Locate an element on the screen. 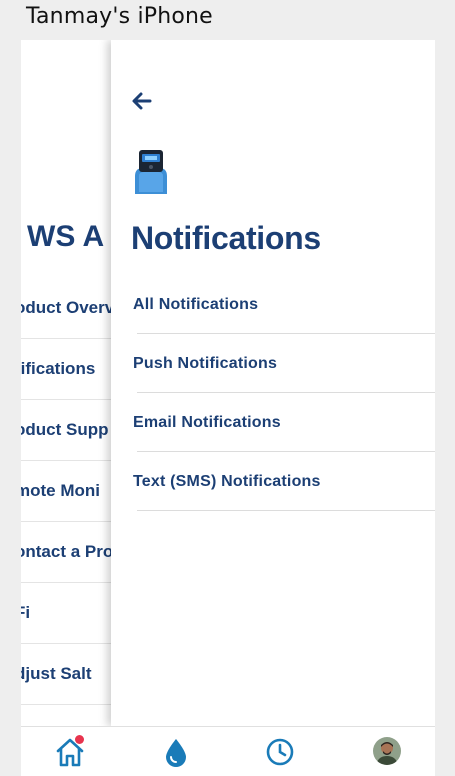 This screenshot has height=776, width=455. notification-badge is located at coordinates (79, 739).